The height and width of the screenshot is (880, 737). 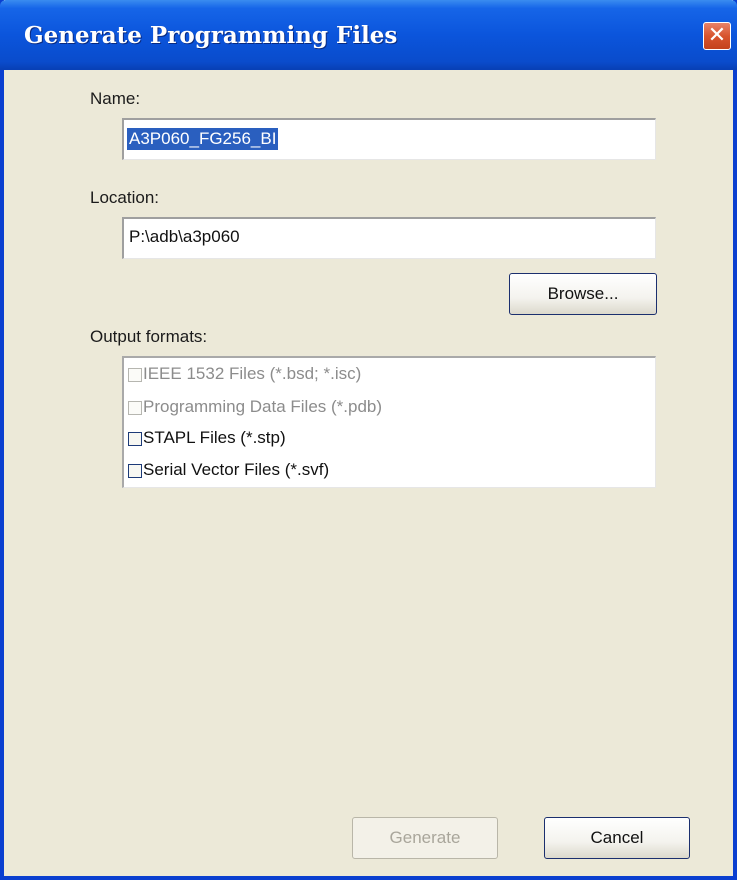 I want to click on list-item-label: STAPL Files (*.stp), so click(x=214, y=437).